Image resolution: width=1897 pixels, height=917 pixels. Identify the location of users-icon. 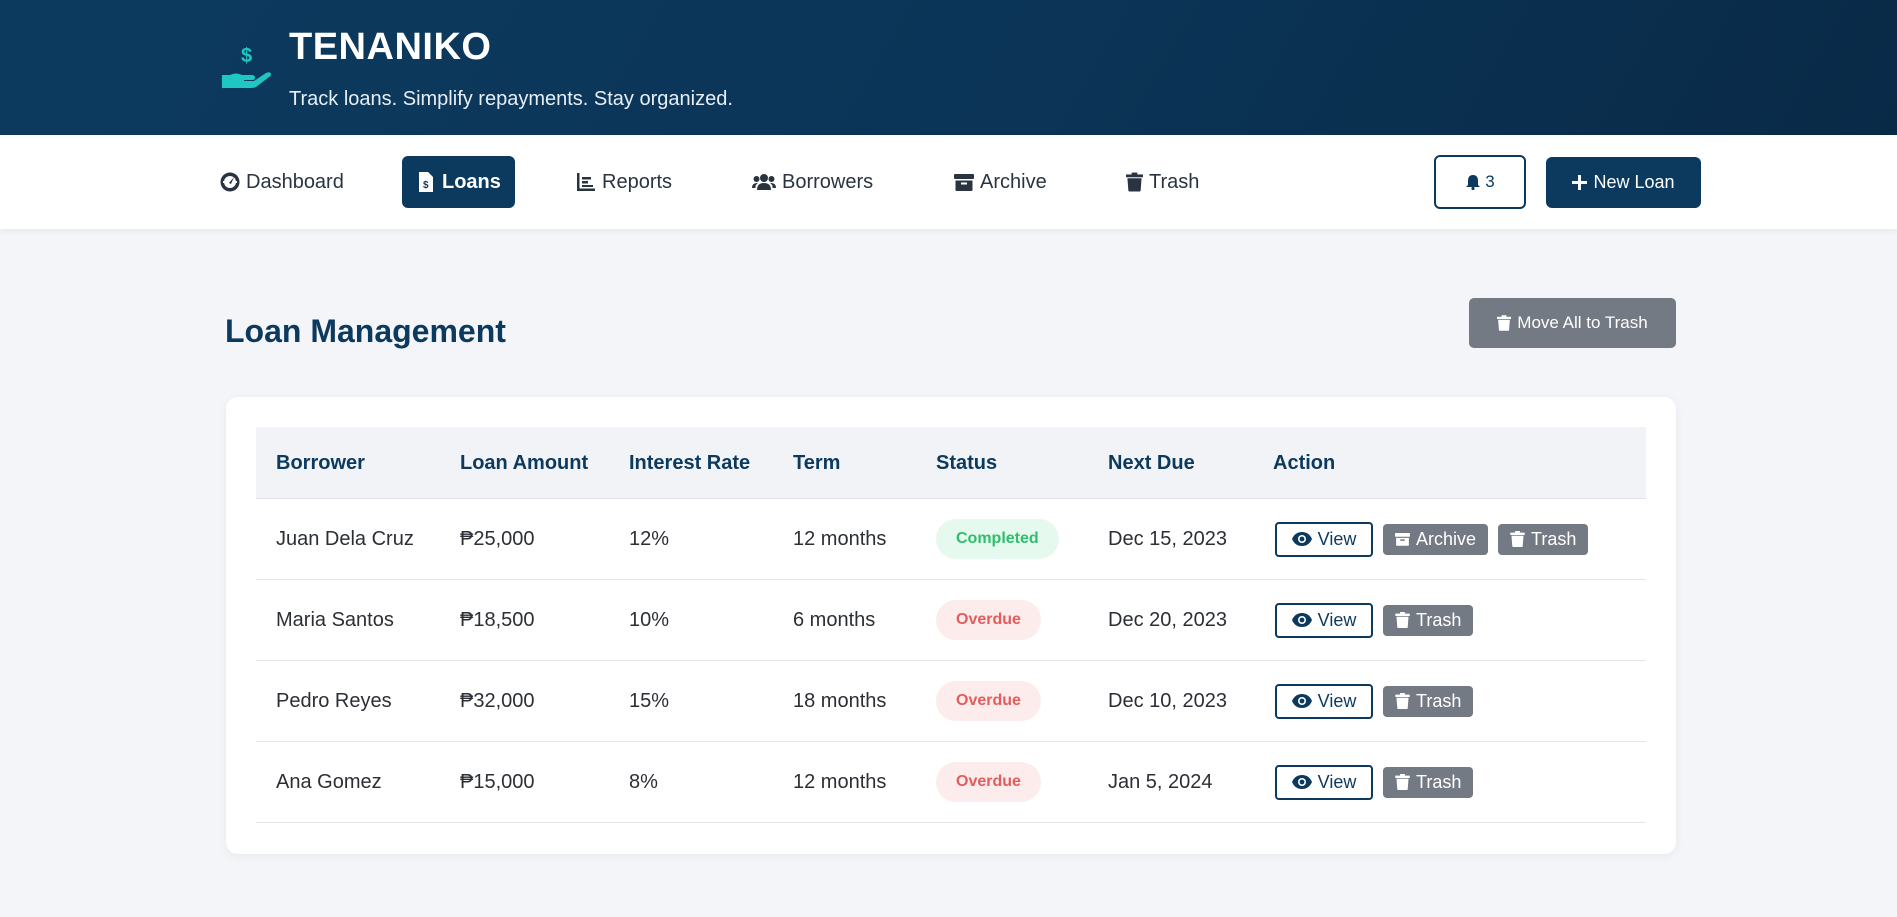
(764, 182).